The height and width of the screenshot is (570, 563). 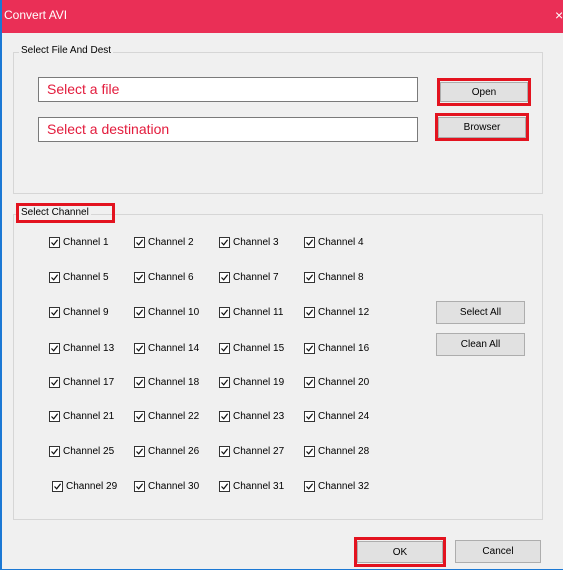 I want to click on channel-checkbox-9: Channel 9, so click(x=79, y=312).